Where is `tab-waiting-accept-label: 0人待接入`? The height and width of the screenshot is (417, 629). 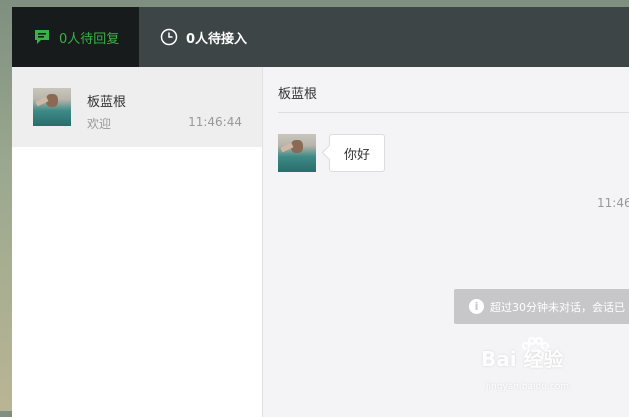 tab-waiting-accept-label: 0人待接入 is located at coordinates (217, 39).